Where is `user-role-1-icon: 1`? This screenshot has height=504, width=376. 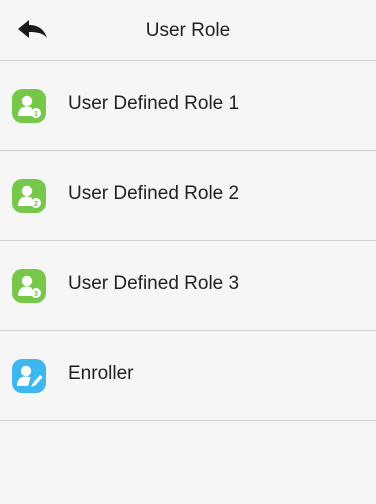
user-role-1-icon: 1 is located at coordinates (29, 106).